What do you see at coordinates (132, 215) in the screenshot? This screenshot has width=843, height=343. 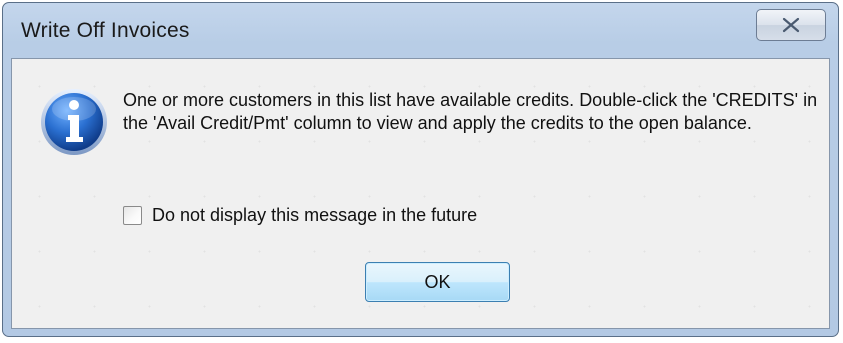 I see `do-not-display-checkbox` at bounding box center [132, 215].